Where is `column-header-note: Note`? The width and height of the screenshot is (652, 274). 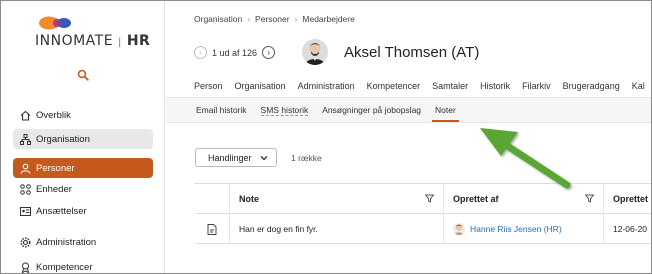 column-header-note: Note is located at coordinates (249, 199).